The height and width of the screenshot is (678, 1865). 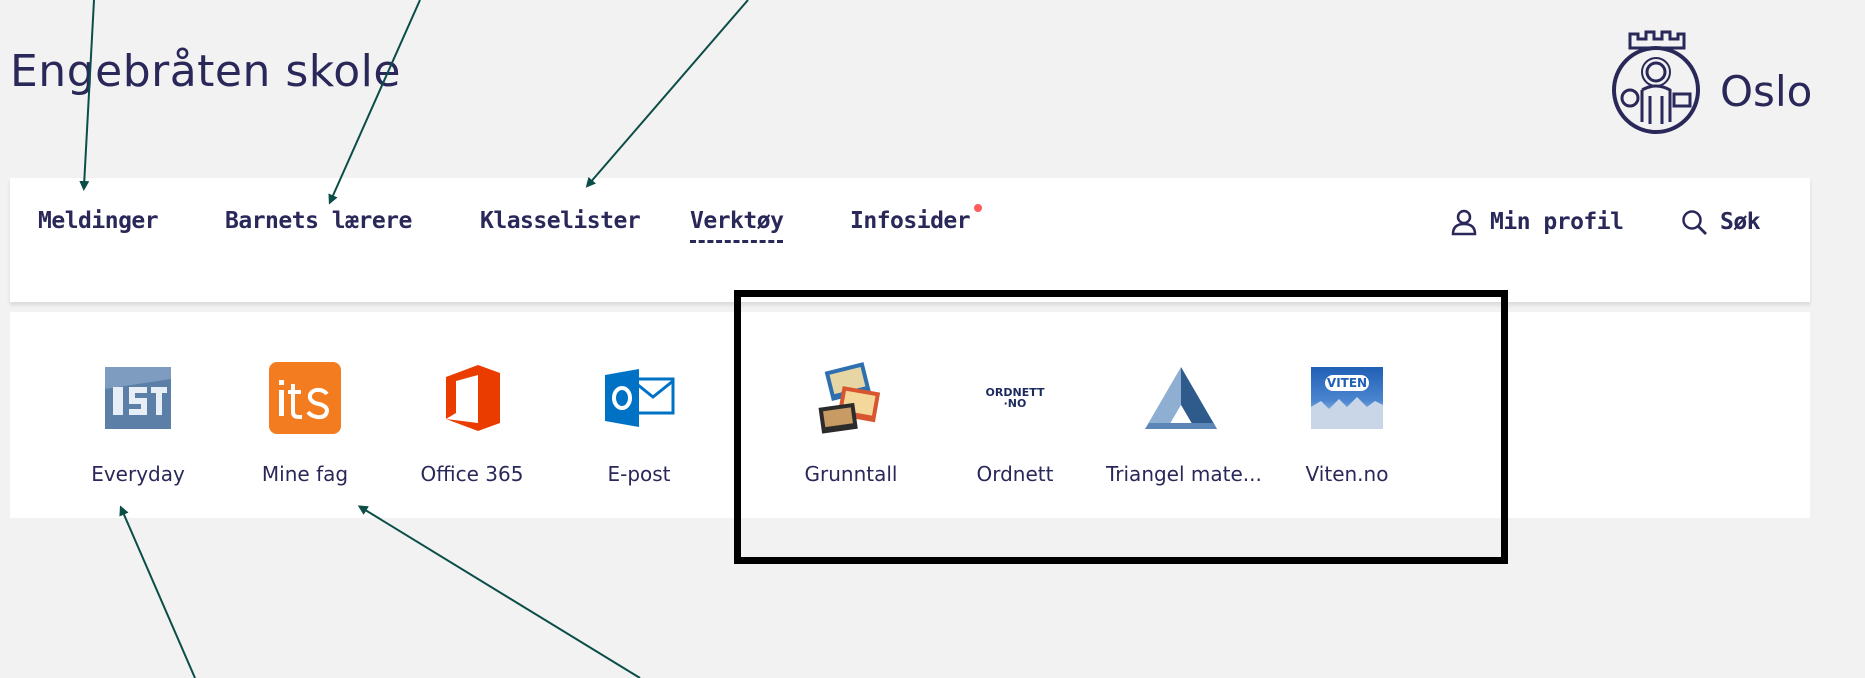 What do you see at coordinates (851, 398) in the screenshot?
I see `grunntall-books-icon` at bounding box center [851, 398].